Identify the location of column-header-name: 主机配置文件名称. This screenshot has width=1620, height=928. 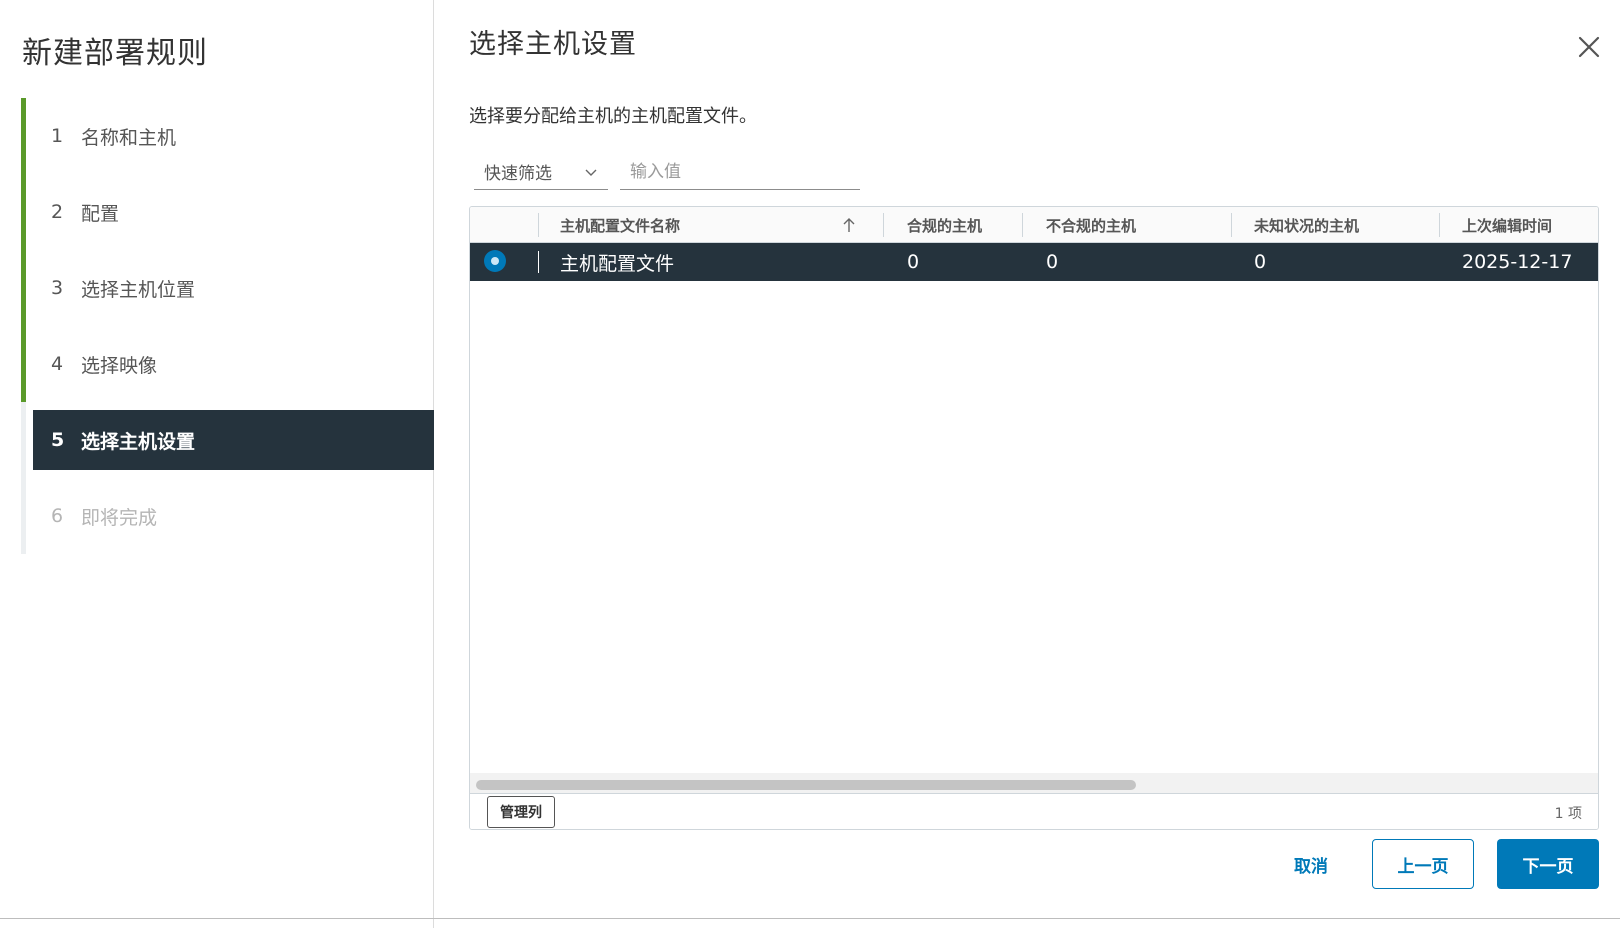
(710, 225).